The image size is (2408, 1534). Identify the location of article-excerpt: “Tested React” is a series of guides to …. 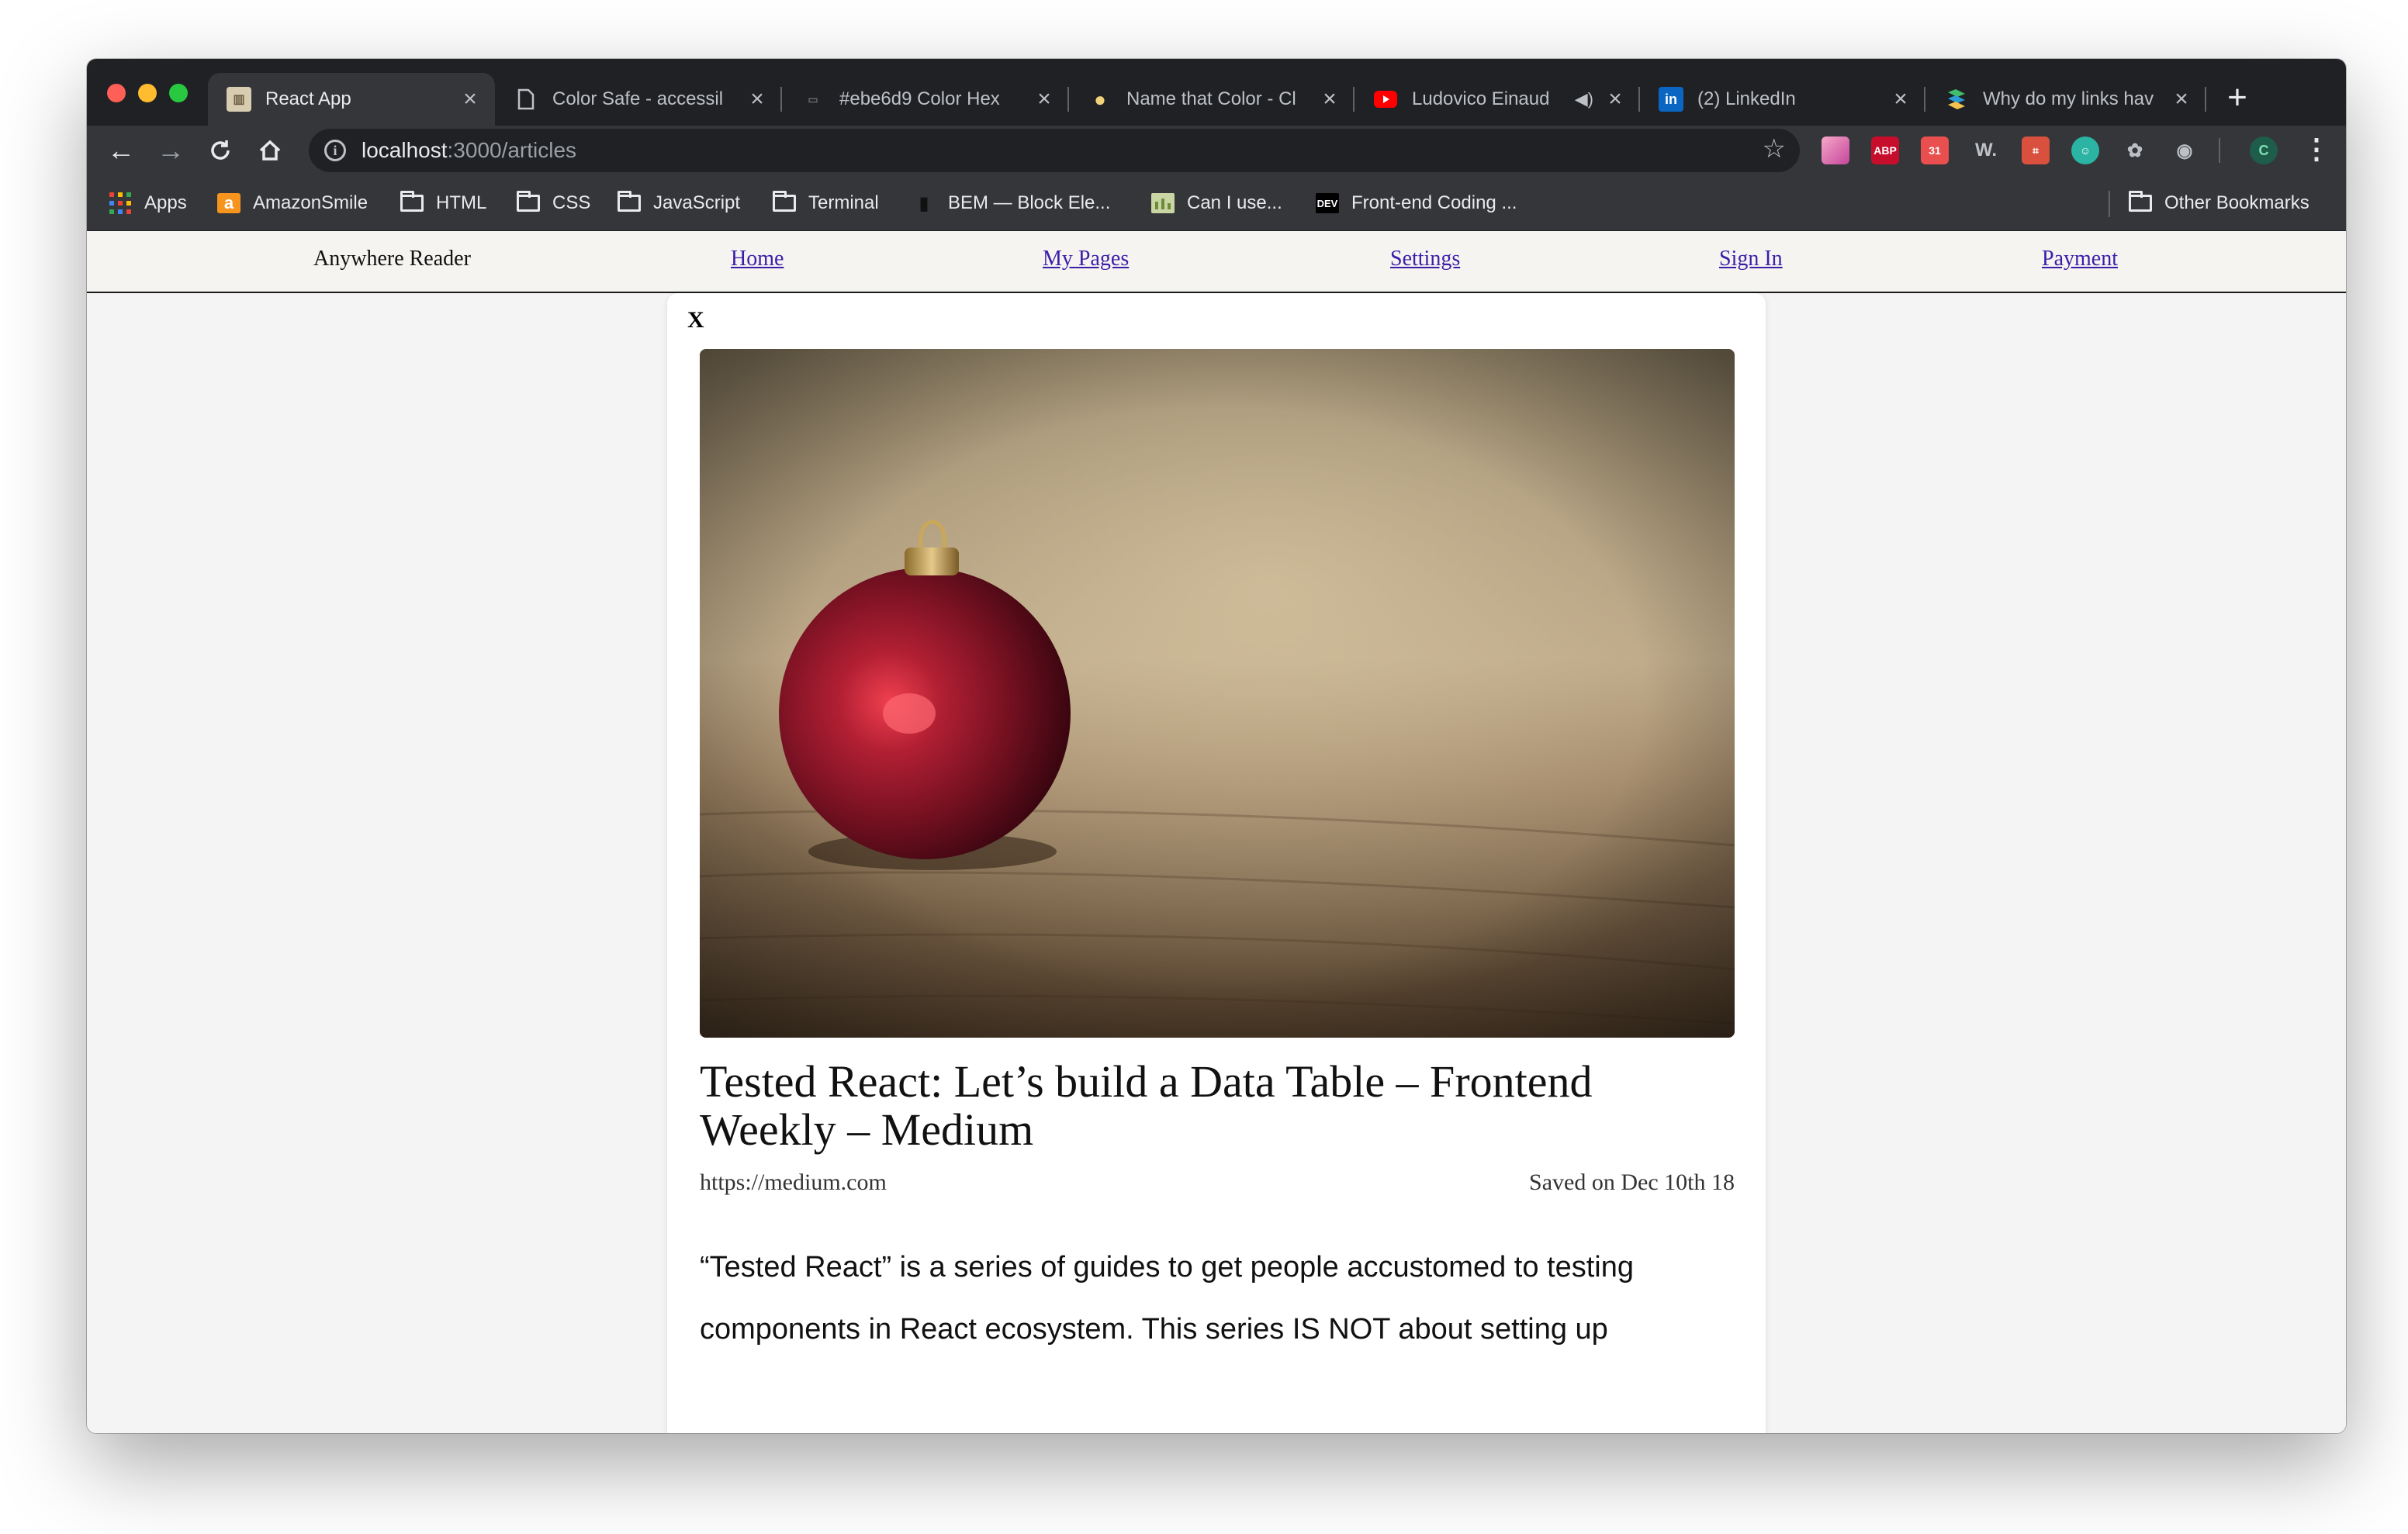
(1167, 1298).